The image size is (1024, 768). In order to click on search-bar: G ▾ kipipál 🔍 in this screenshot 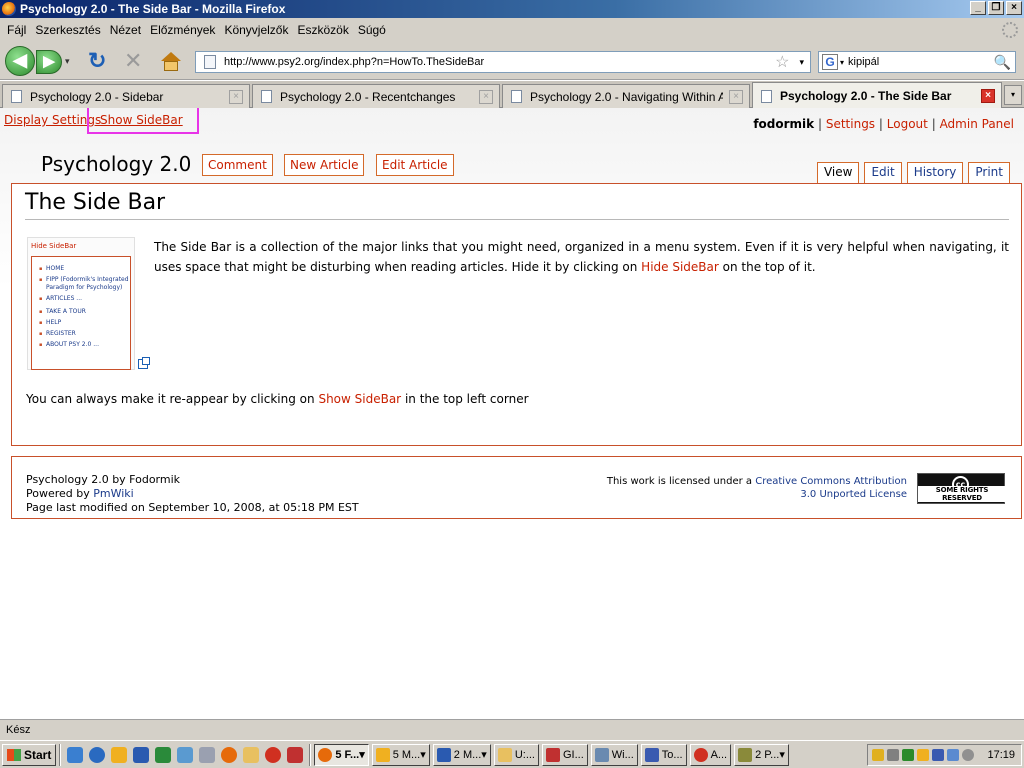, I will do `click(917, 62)`.